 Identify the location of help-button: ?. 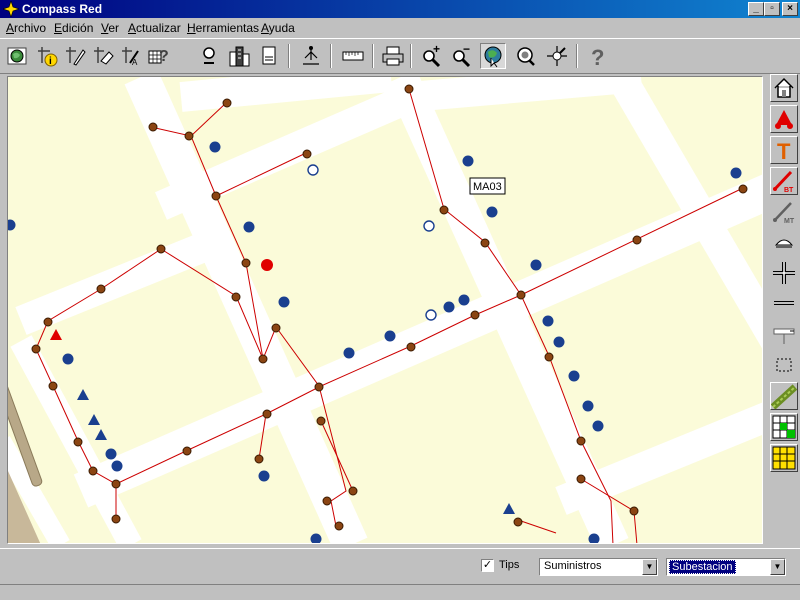
(597, 56).